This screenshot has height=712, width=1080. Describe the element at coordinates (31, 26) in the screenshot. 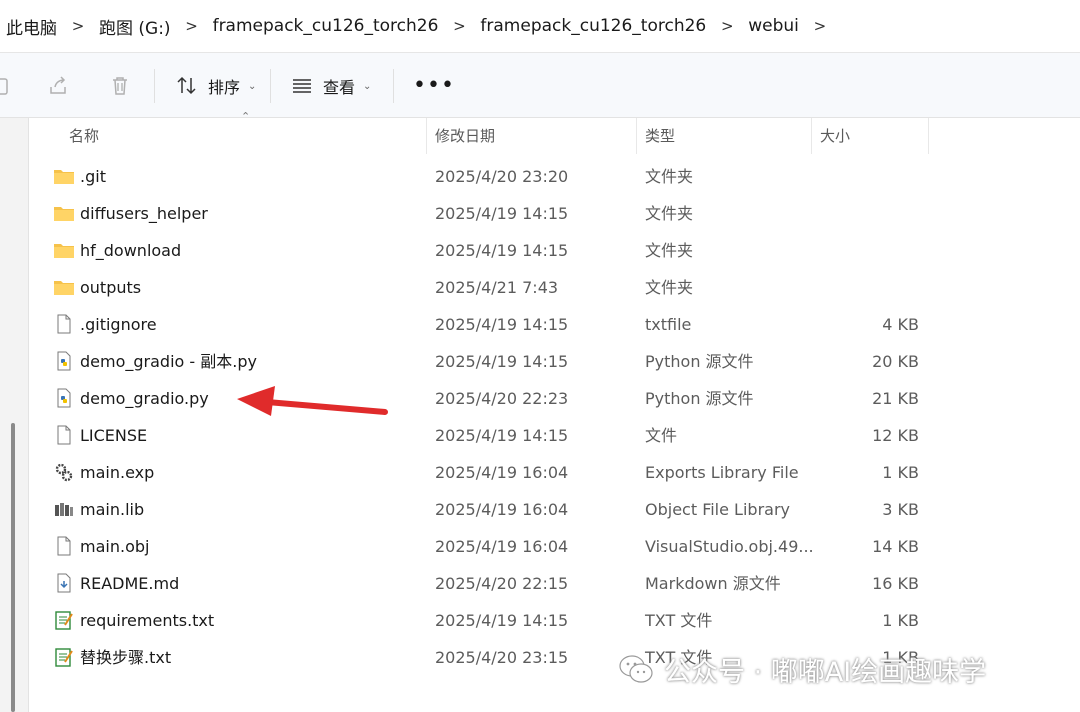

I see `breadcrumb-this-pc: 此电脑` at that location.